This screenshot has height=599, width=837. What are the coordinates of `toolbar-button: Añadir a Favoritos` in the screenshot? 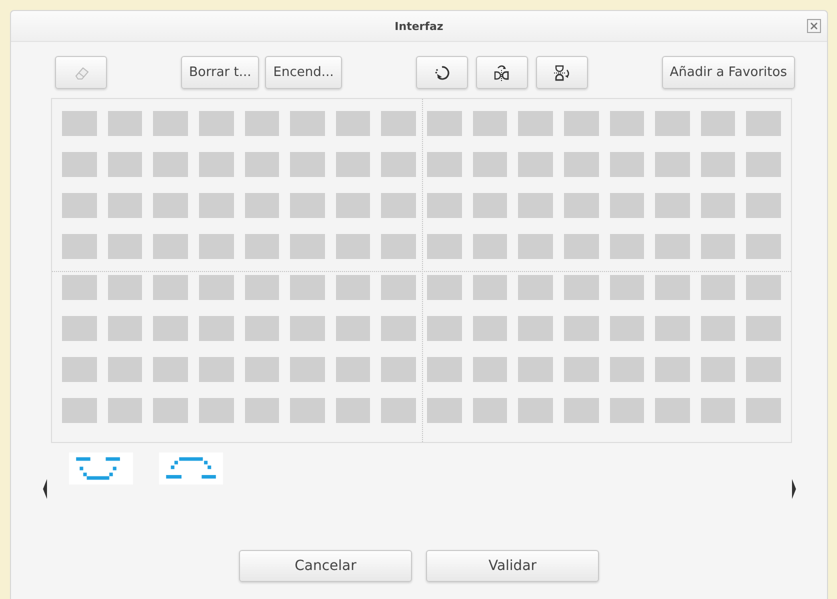 It's located at (728, 72).